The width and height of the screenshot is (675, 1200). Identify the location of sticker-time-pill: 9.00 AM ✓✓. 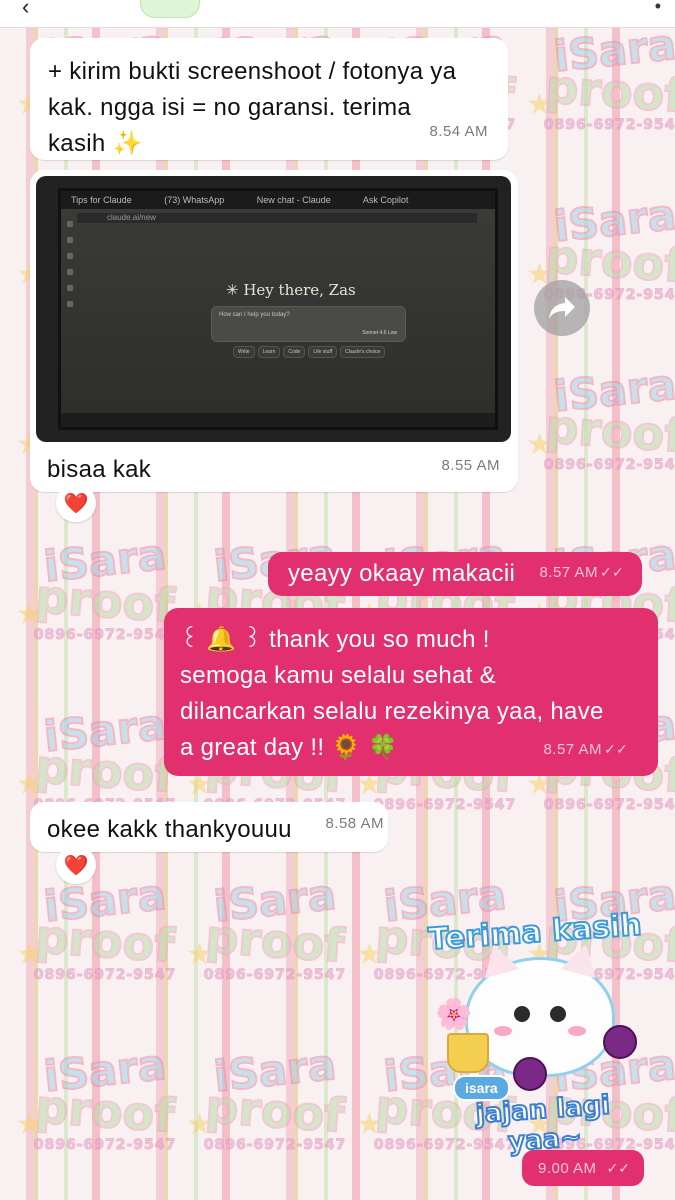
(583, 1168).